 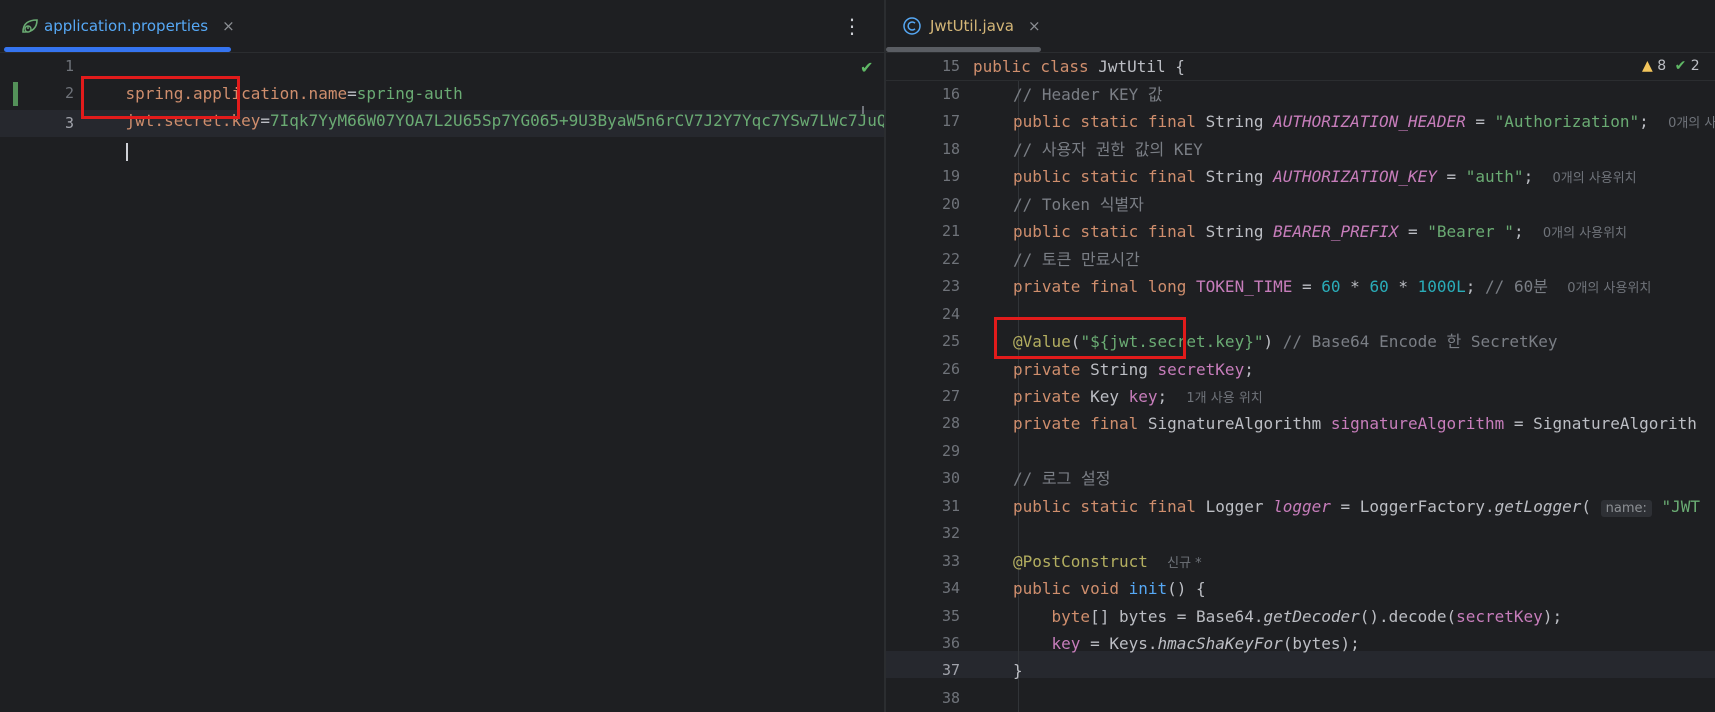 What do you see at coordinates (912, 26) in the screenshot?
I see `class-c-icon` at bounding box center [912, 26].